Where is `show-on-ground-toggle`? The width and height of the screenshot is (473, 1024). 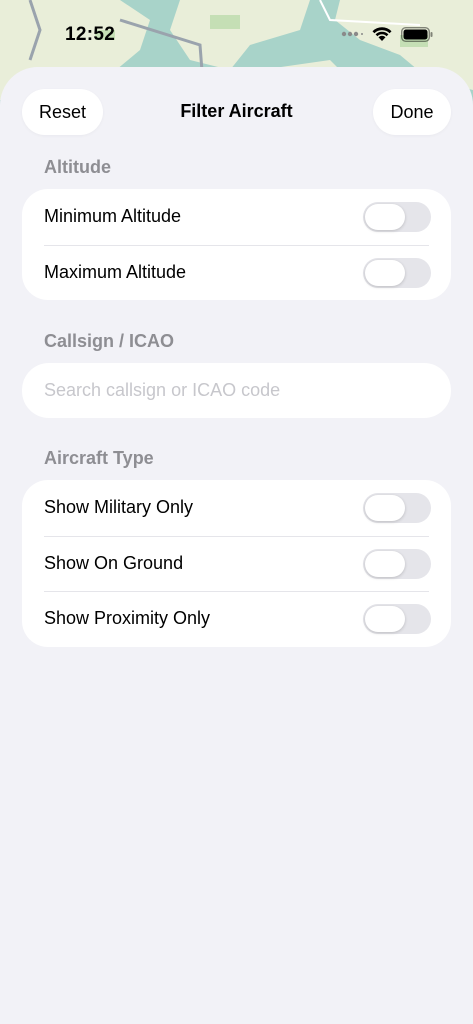 show-on-ground-toggle is located at coordinates (397, 563).